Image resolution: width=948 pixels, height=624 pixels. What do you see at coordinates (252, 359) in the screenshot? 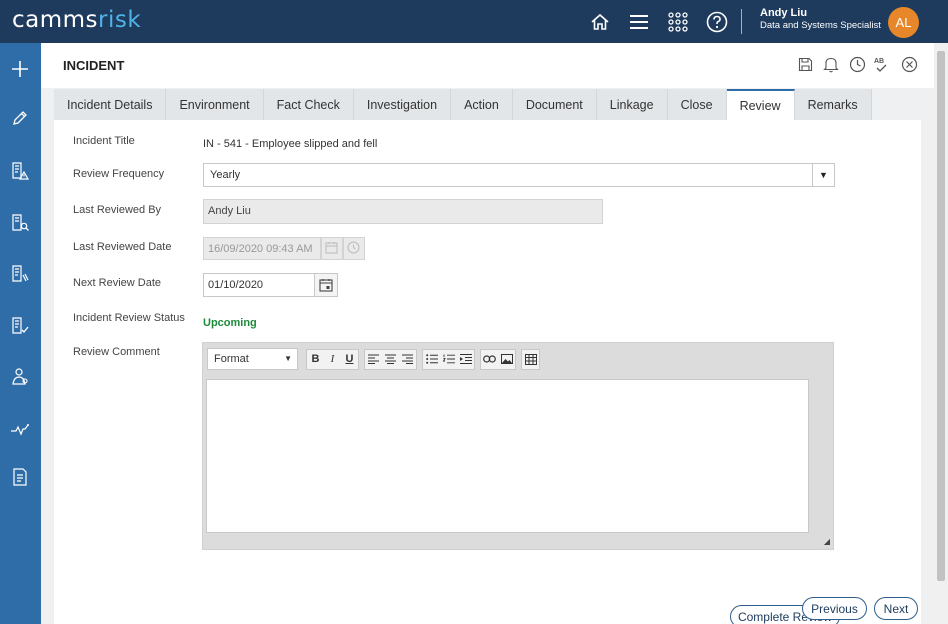
I see `format-dropdown: Format ▼` at bounding box center [252, 359].